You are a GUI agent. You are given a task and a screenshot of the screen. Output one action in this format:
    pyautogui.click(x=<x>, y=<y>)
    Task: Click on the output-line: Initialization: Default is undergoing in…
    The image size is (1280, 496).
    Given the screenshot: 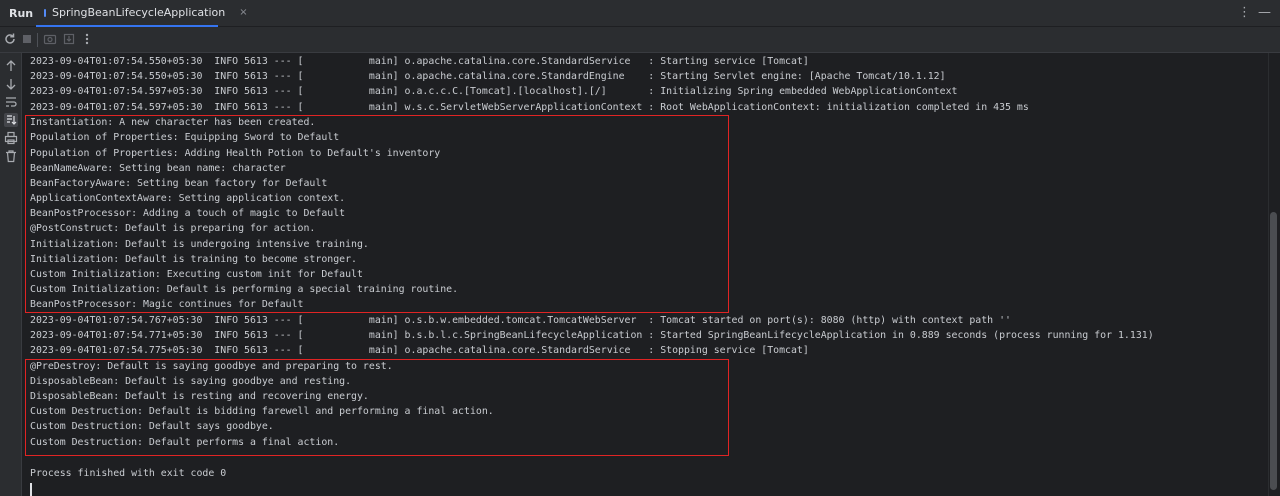 What is the action you would take?
    pyautogui.click(x=199, y=244)
    